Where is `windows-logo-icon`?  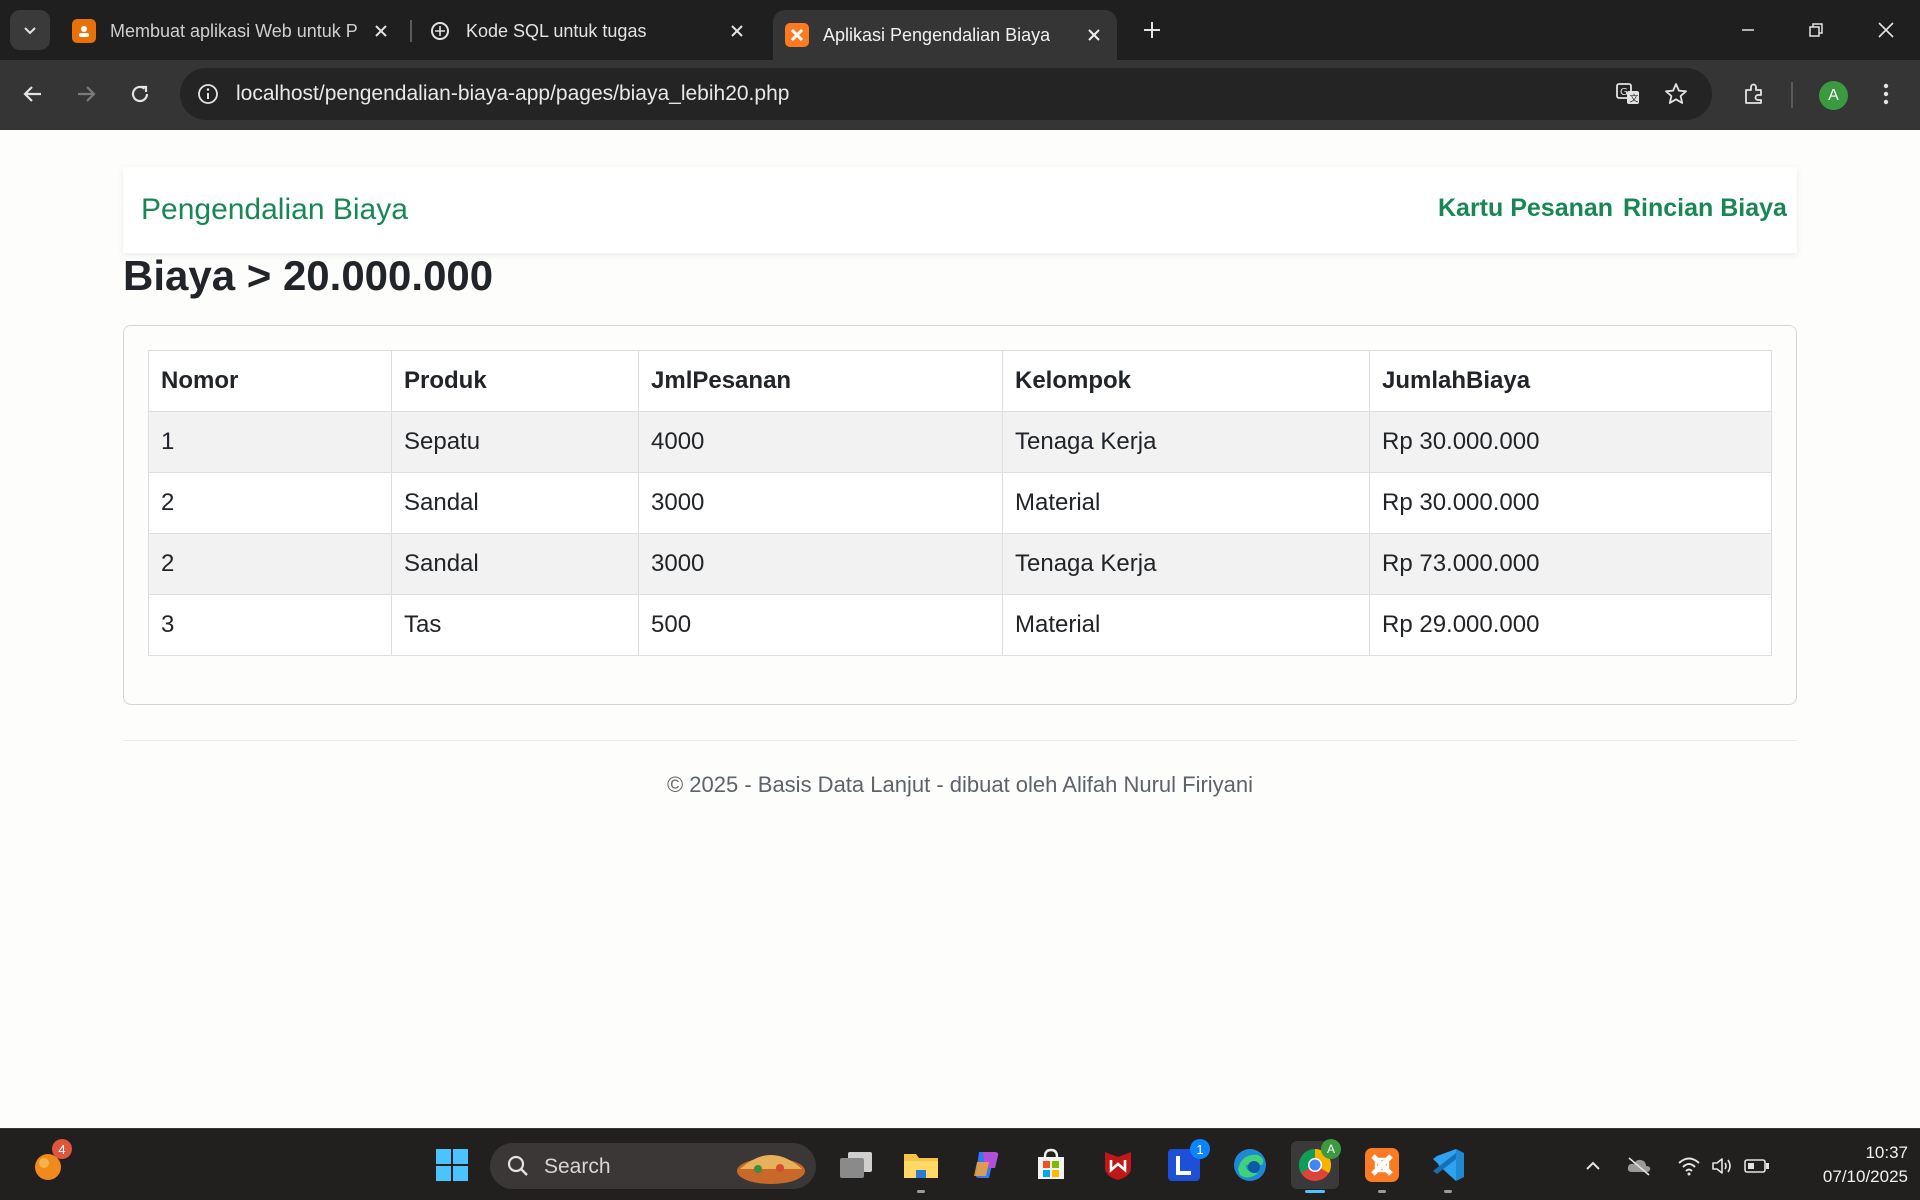
windows-logo-icon is located at coordinates (452, 1165).